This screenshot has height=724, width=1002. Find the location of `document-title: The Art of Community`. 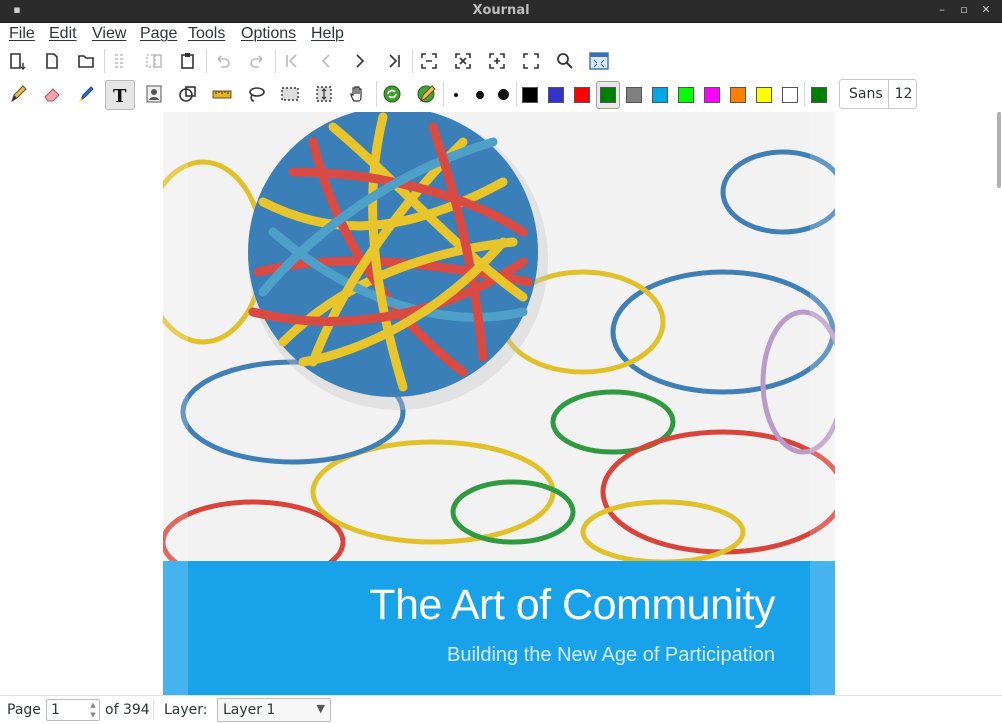

document-title: The Art of Community is located at coordinates (572, 605).